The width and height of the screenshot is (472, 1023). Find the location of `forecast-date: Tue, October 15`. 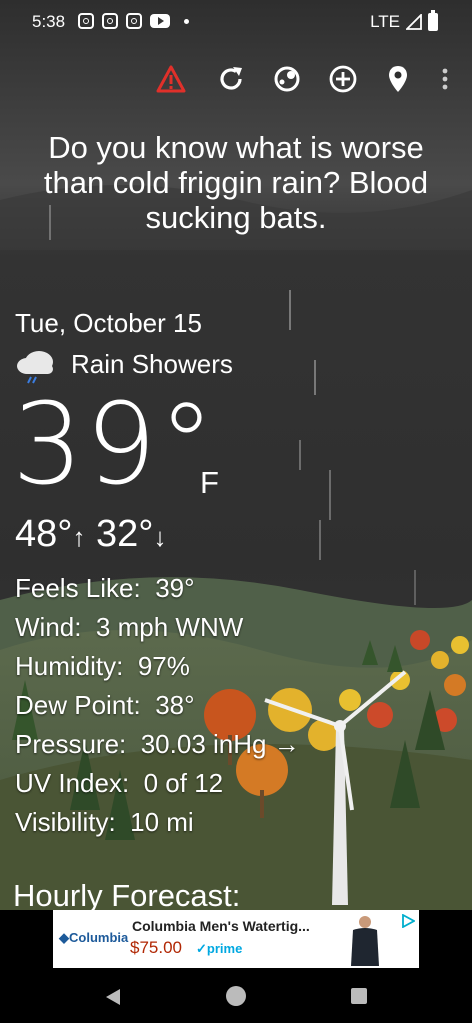

forecast-date: Tue, October 15 is located at coordinates (108, 323).